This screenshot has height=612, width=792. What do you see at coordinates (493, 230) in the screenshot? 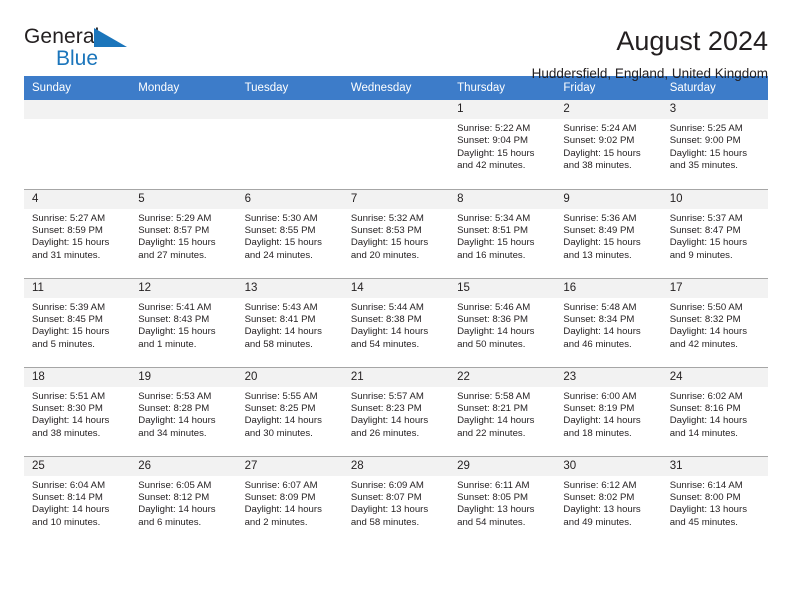
I see `sunset-time: Sunset: 8:51 PM` at bounding box center [493, 230].